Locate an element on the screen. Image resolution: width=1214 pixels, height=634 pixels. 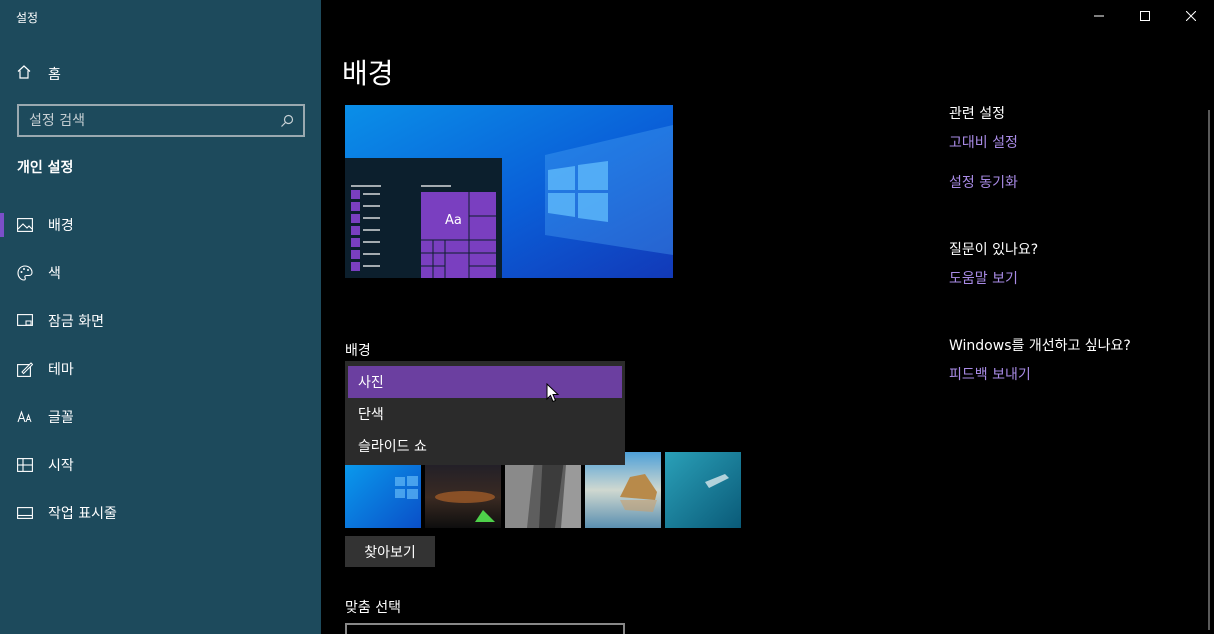
high-contrast-link: 고대비 설정 is located at coordinates (1040, 142).